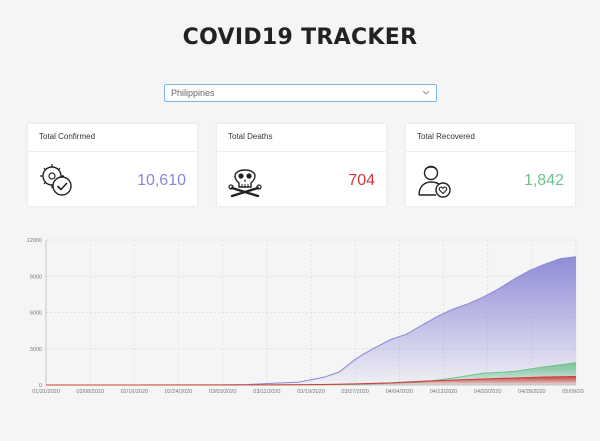  I want to click on chevron-down-icon, so click(426, 92).